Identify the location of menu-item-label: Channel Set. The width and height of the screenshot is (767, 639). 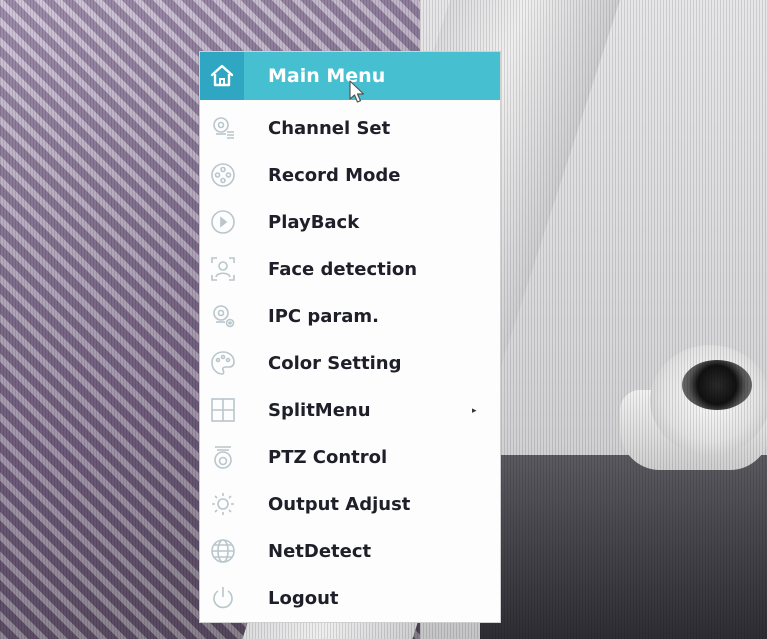
(329, 128).